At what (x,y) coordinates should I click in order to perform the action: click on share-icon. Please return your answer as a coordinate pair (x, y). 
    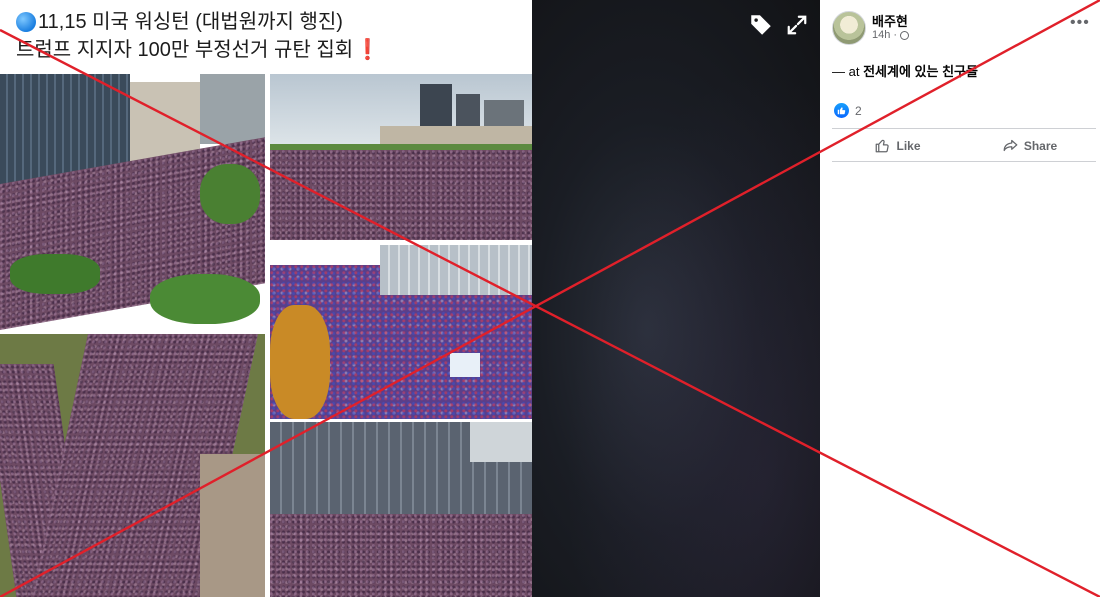
    Looking at the image, I should click on (1010, 145).